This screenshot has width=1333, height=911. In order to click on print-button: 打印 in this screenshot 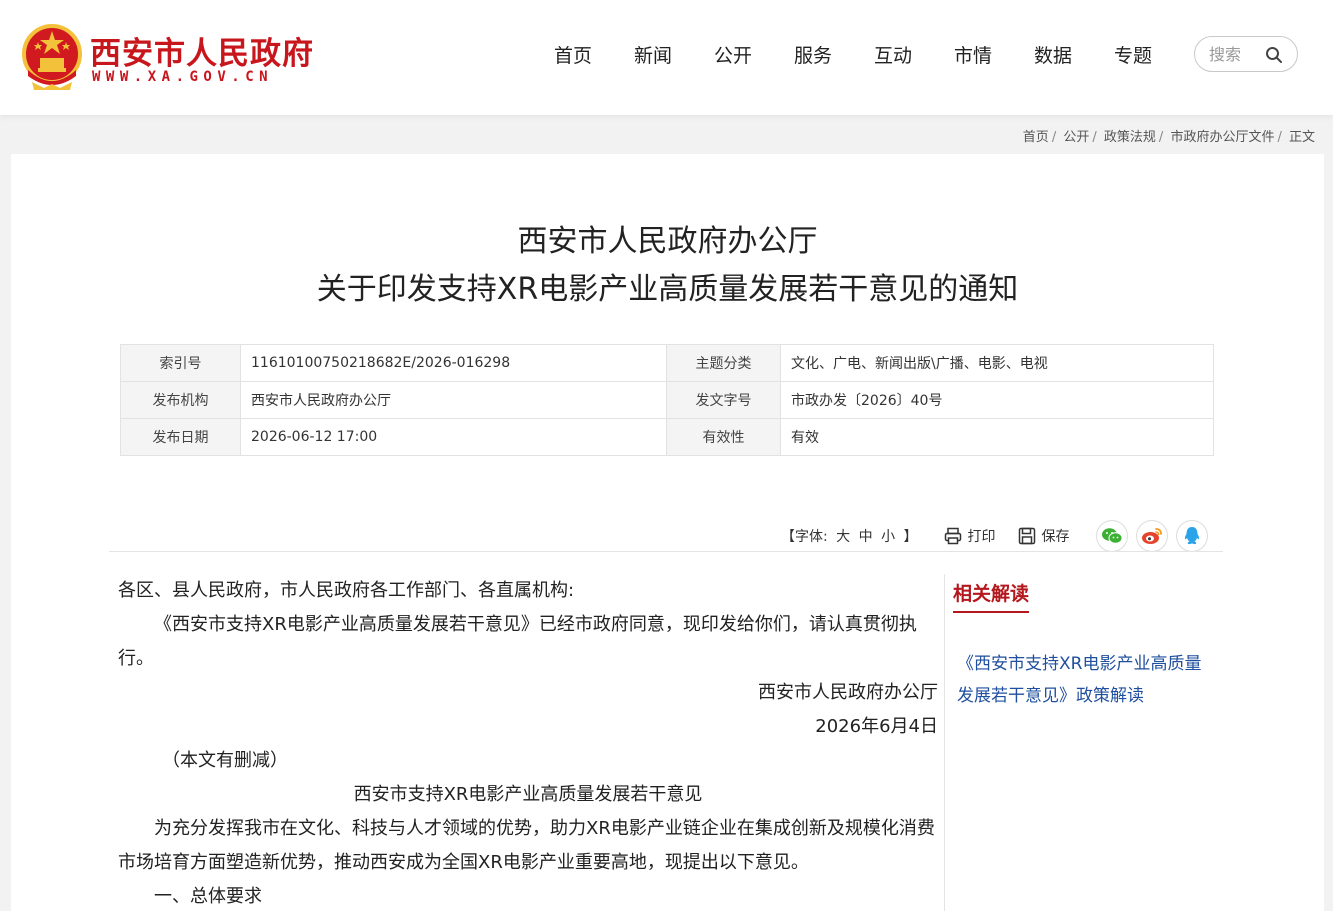, I will do `click(970, 536)`.